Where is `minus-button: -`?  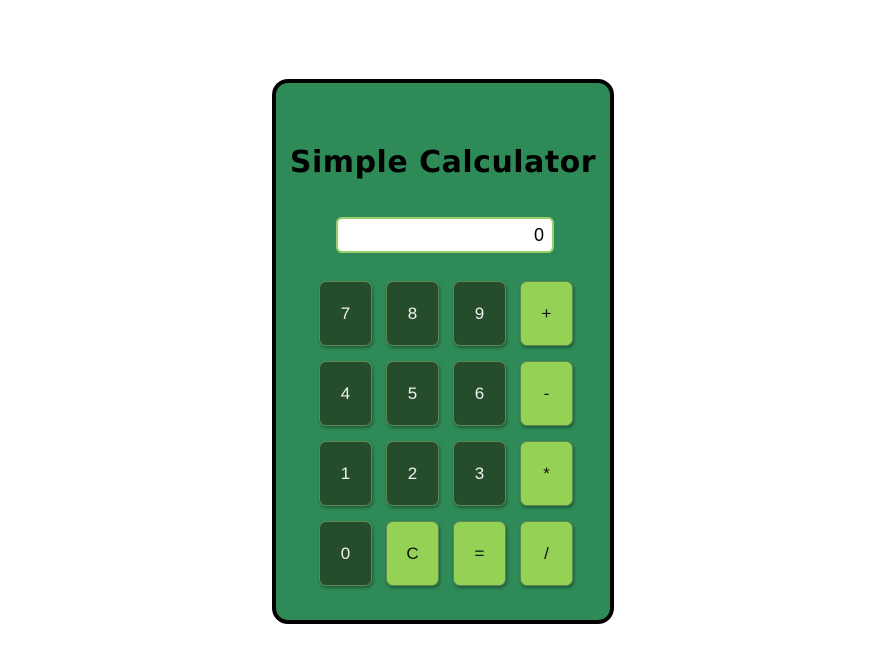 minus-button: - is located at coordinates (546, 393).